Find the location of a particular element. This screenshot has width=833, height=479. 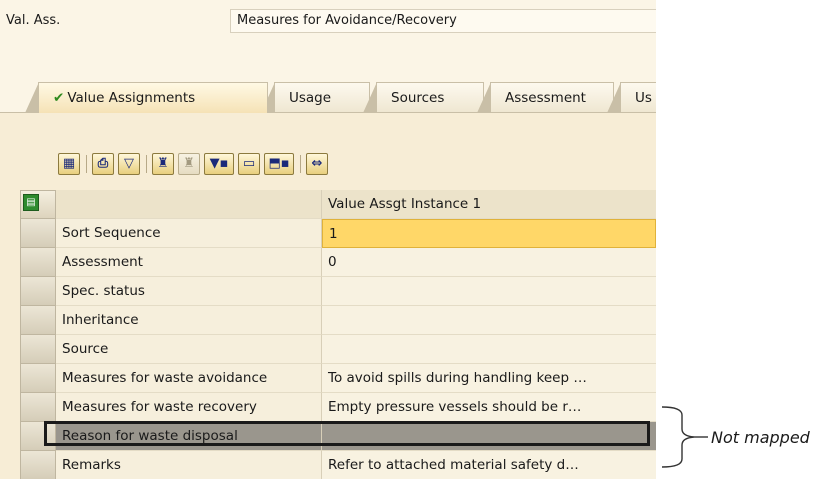

table-row-highlighted: Reason for waste disposal is located at coordinates (338, 436).